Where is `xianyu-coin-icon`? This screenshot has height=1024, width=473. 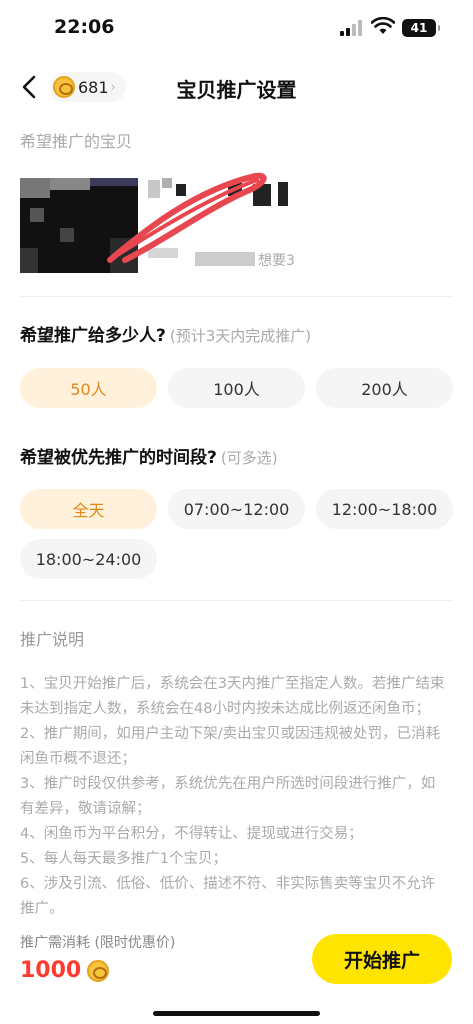
xianyu-coin-icon is located at coordinates (98, 970).